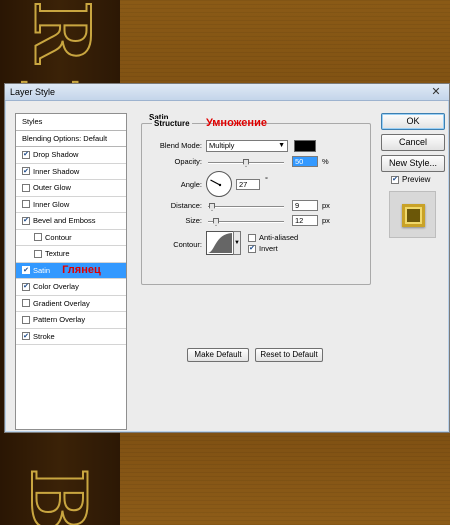  Describe the element at coordinates (413, 142) in the screenshot. I see `cancel-button: Cancel` at that location.